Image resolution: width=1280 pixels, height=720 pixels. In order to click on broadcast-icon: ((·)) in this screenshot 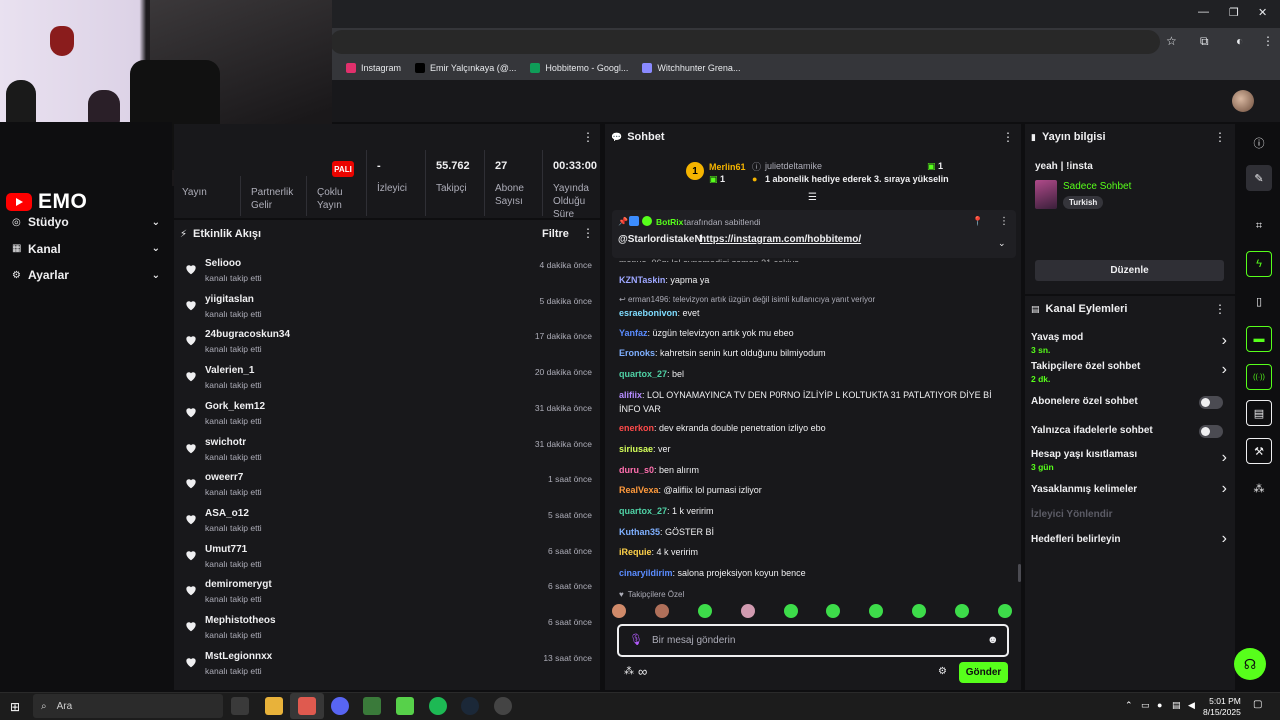, I will do `click(1259, 377)`.